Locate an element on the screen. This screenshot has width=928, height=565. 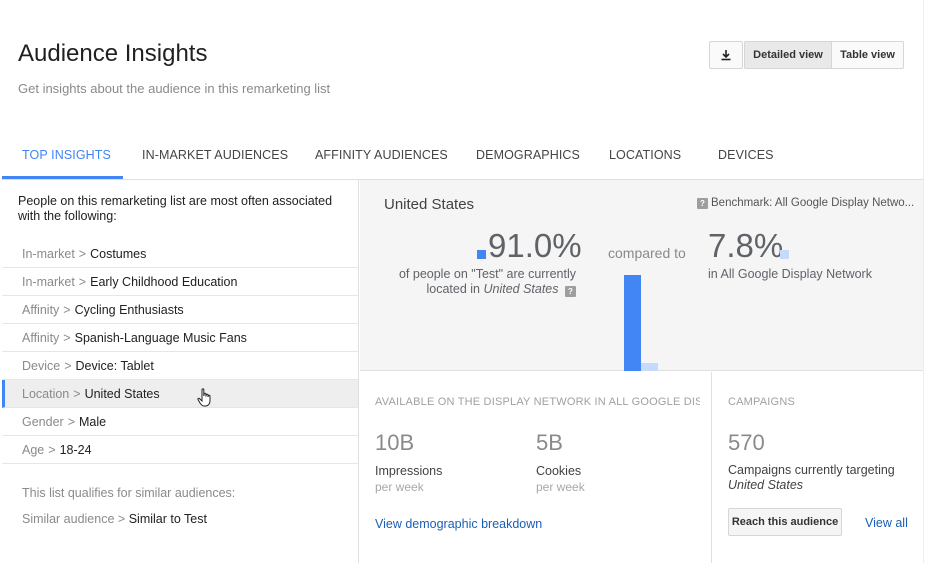
campaigns-desc-line1: Campaigns currently targeting is located at coordinates (811, 470).